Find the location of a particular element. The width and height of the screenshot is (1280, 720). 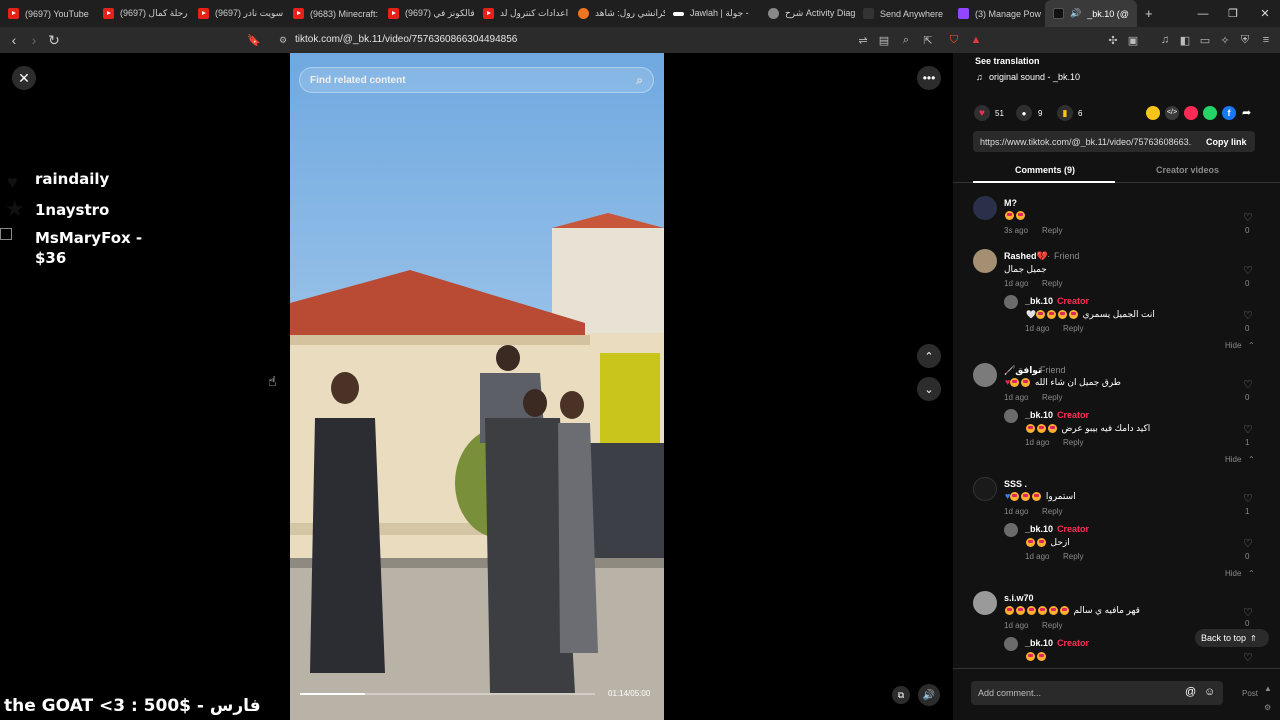

bookmark-icon: 🔖 is located at coordinates (254, 40).